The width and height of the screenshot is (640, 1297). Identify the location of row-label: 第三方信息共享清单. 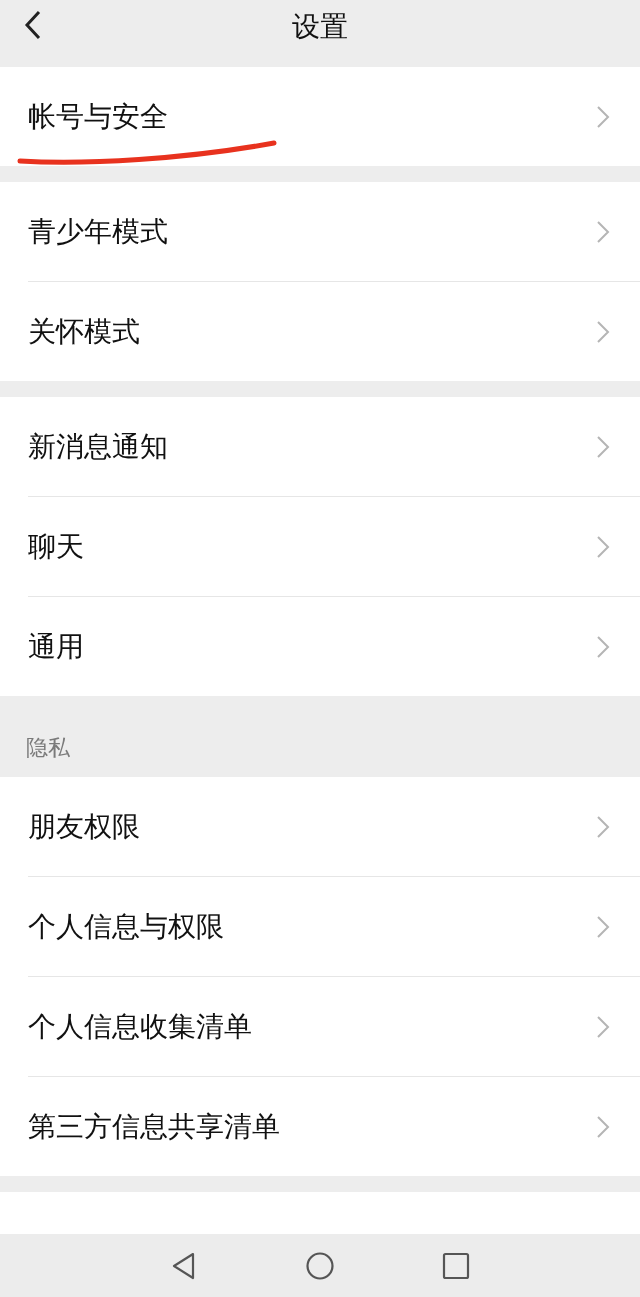
(154, 1126).